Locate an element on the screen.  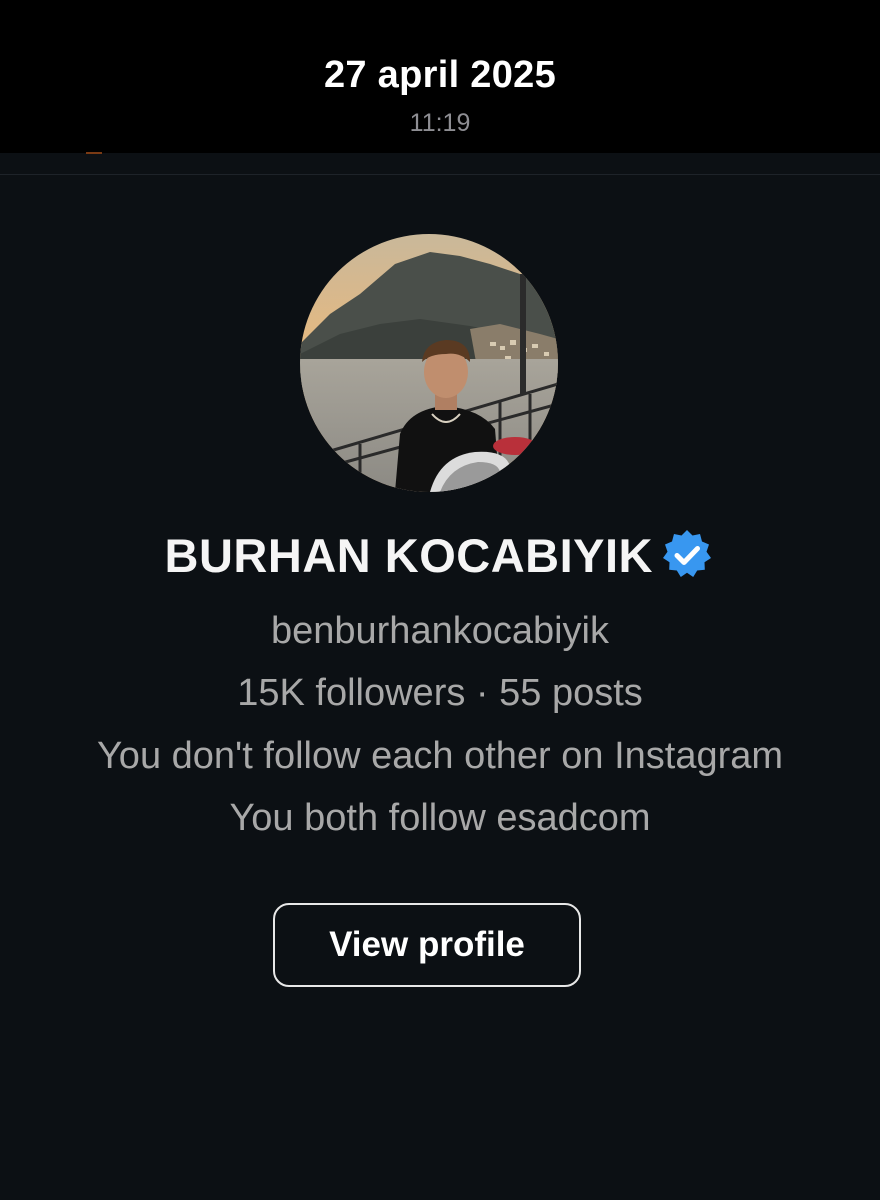
verified-badge-icon is located at coordinates (687, 553).